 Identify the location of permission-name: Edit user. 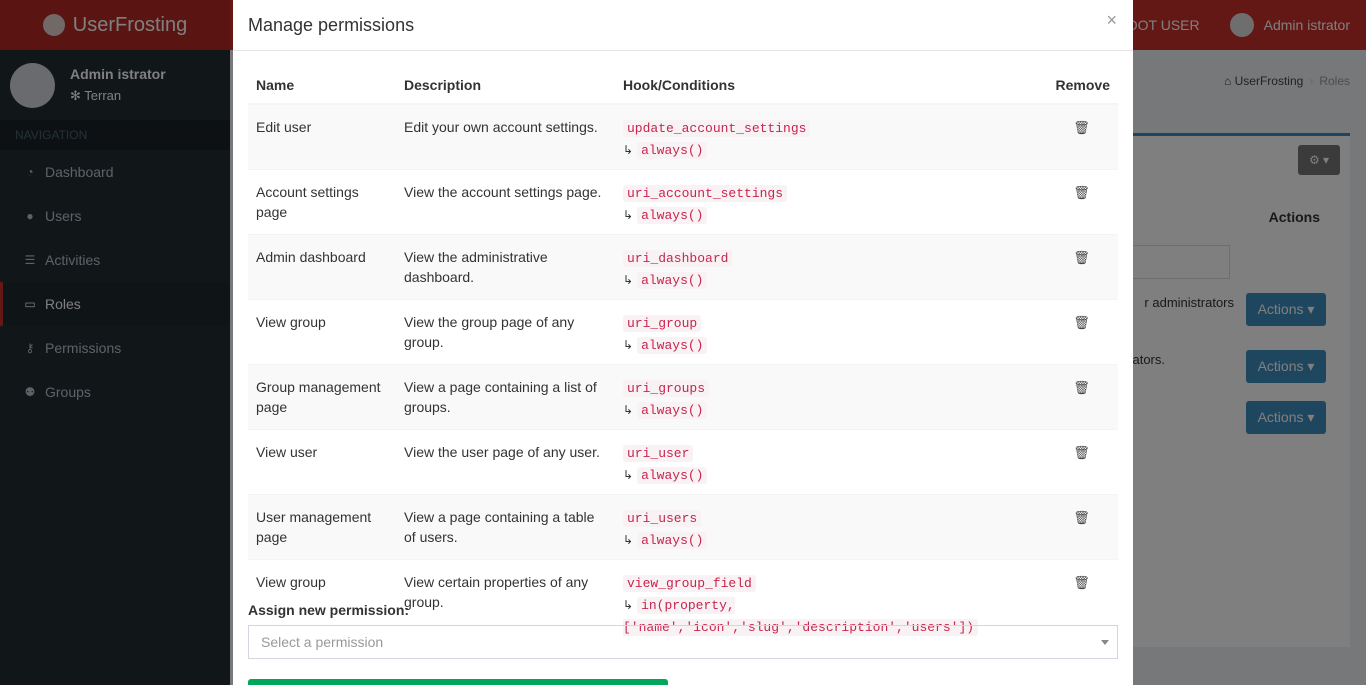
(322, 136).